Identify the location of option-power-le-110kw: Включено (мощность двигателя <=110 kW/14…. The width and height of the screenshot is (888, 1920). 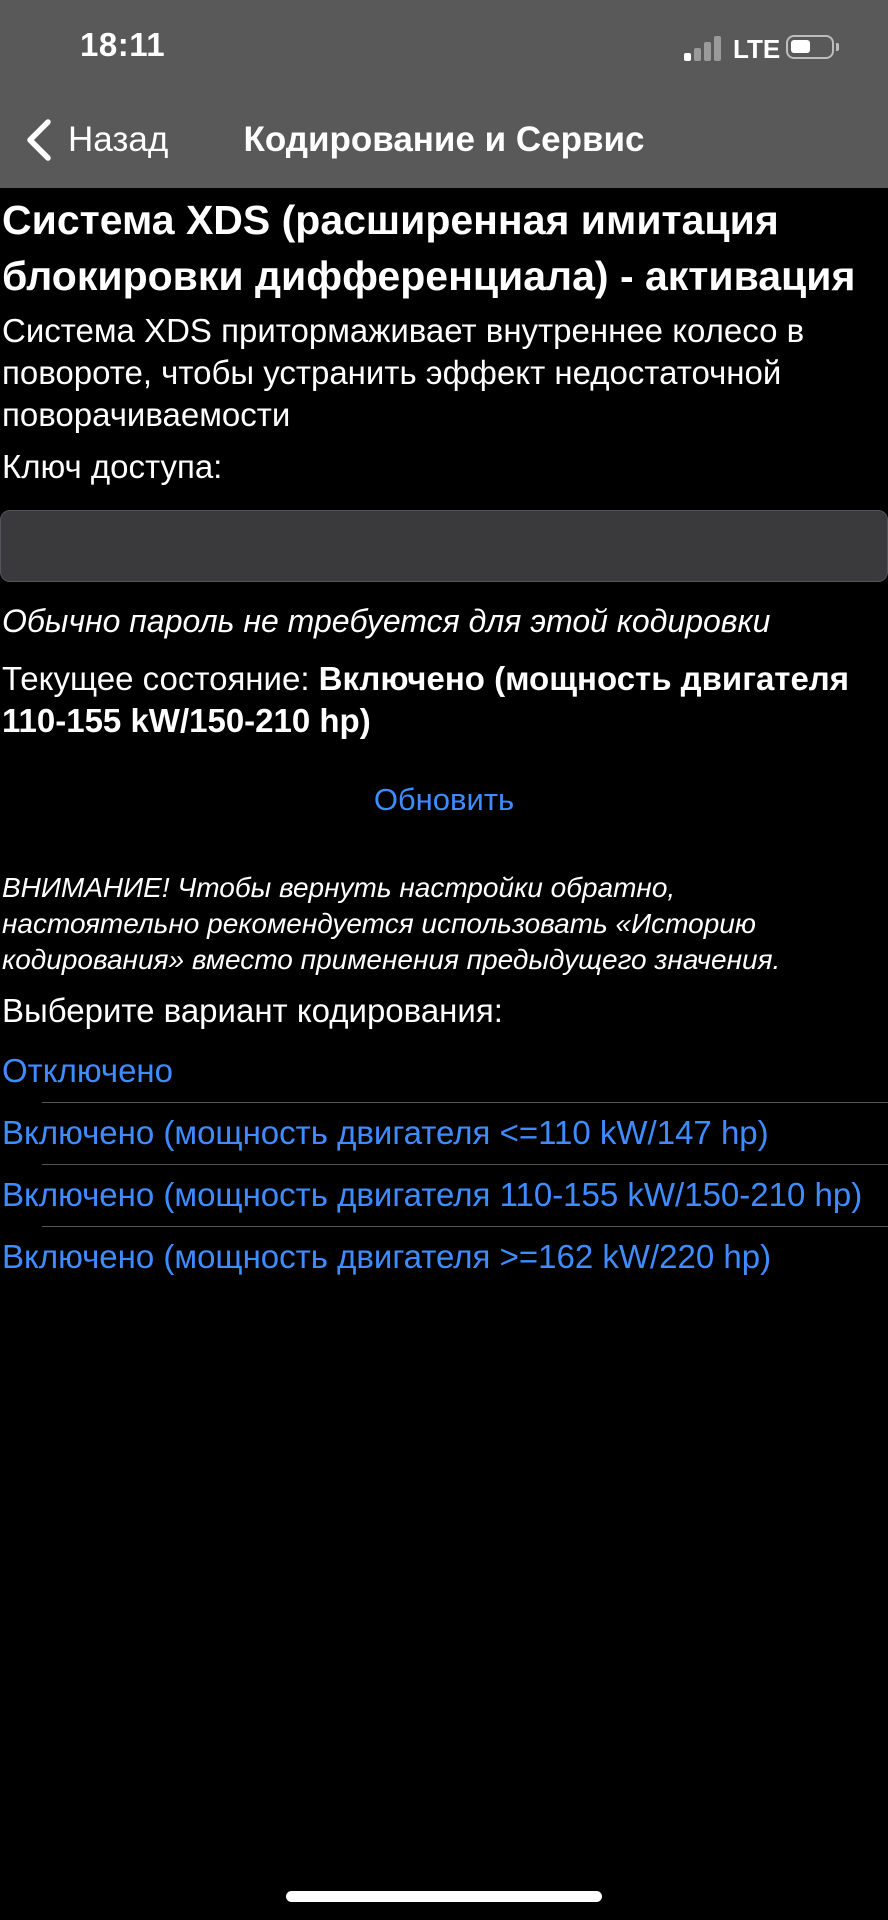
(444, 1133).